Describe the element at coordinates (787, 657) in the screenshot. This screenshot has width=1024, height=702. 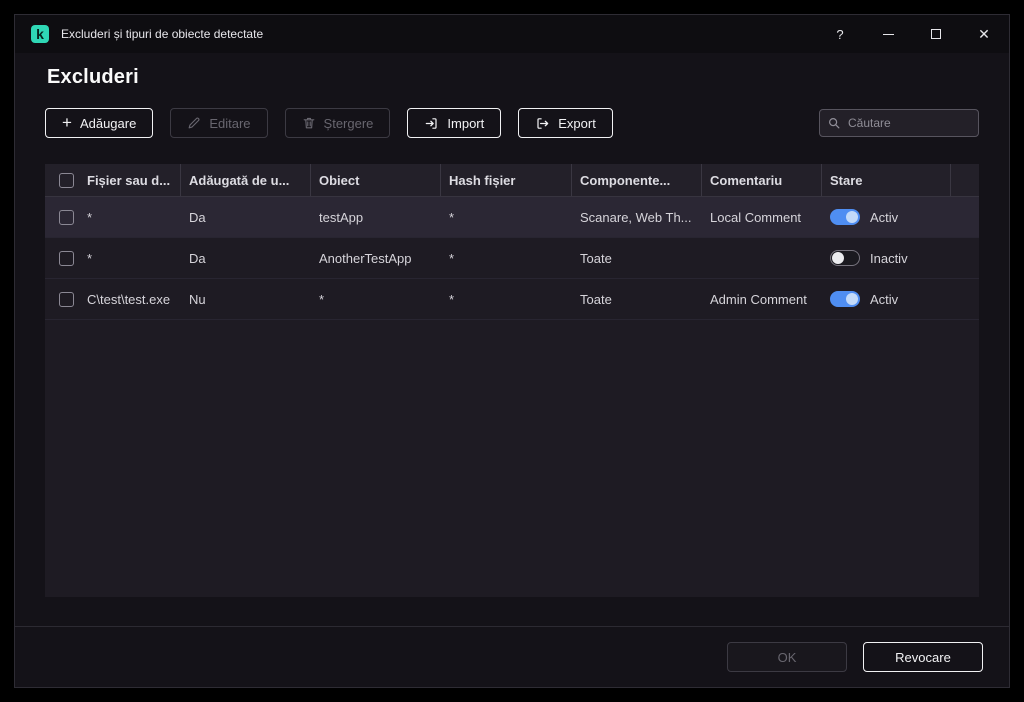
I see `ok-button: OK` at that location.